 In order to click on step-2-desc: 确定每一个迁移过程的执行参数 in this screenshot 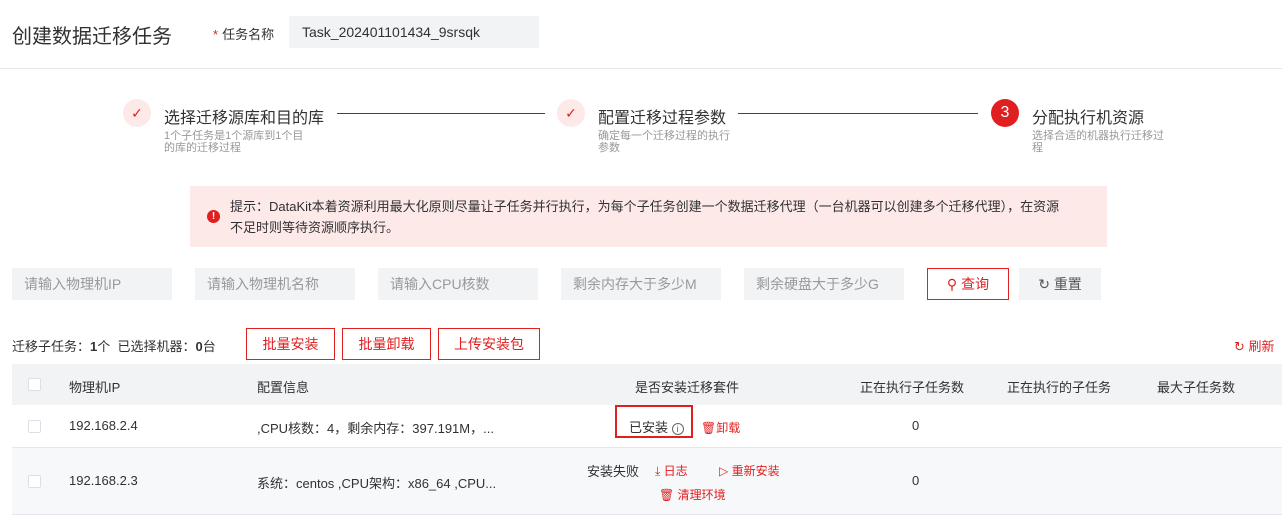, I will do `click(664, 142)`.